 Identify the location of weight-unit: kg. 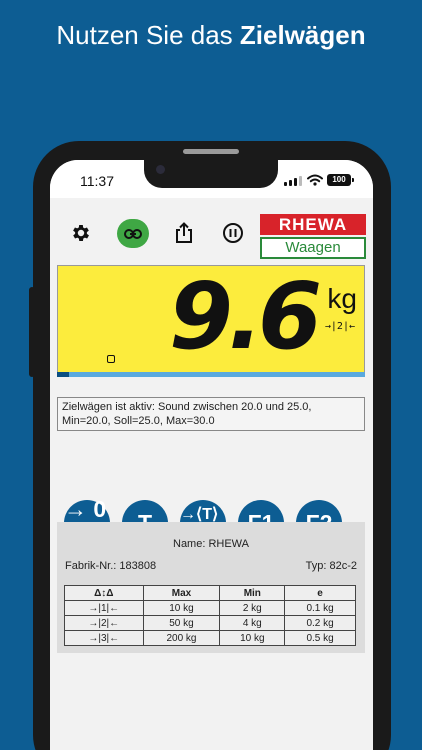
(342, 298).